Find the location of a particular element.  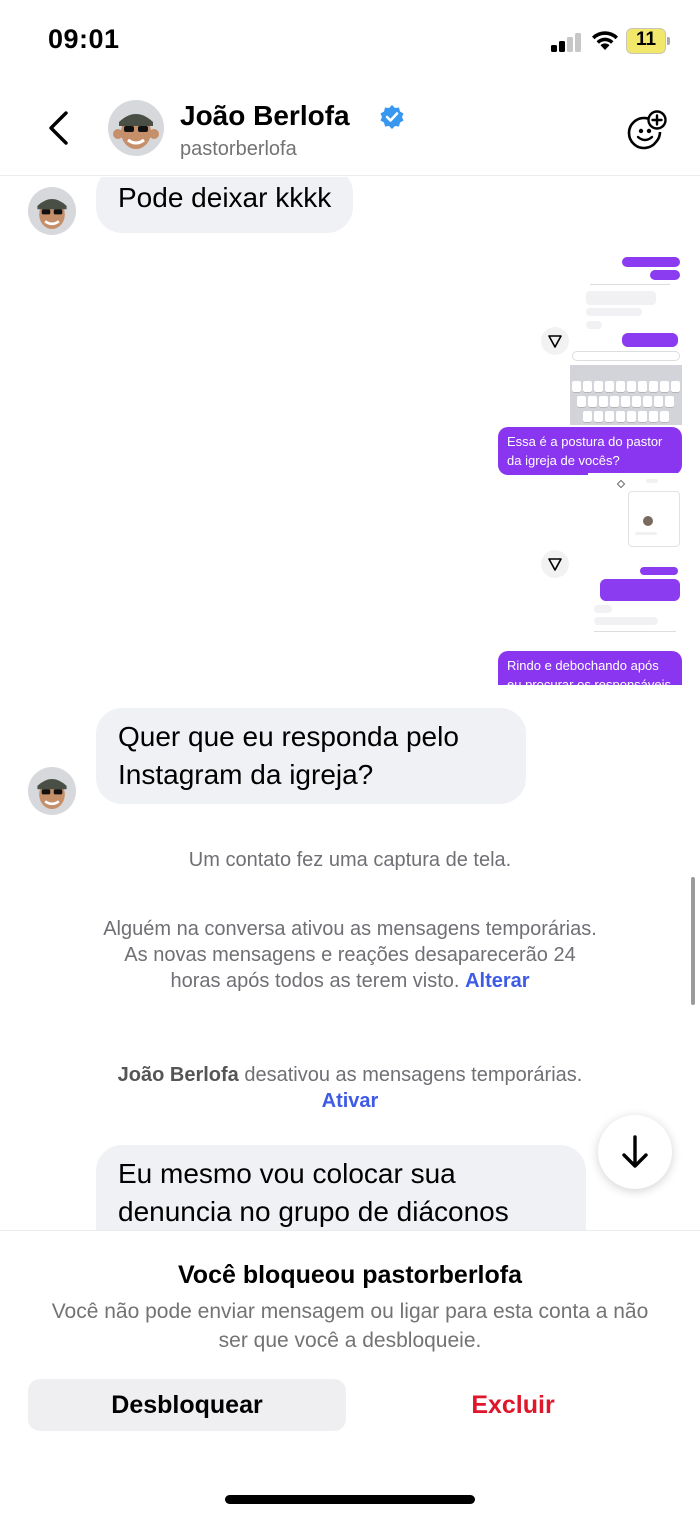

chat-header: João Berlofa pastorberlofa is located at coordinates (350, 128).